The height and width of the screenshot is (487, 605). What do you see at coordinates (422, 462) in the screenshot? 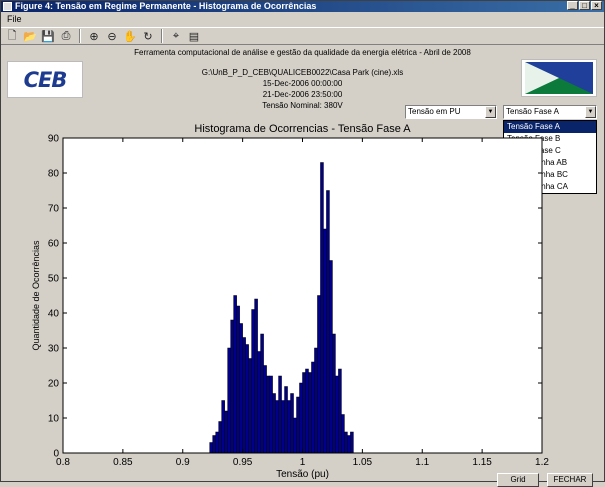
I see `x-tick-label: 1.1` at bounding box center [422, 462].